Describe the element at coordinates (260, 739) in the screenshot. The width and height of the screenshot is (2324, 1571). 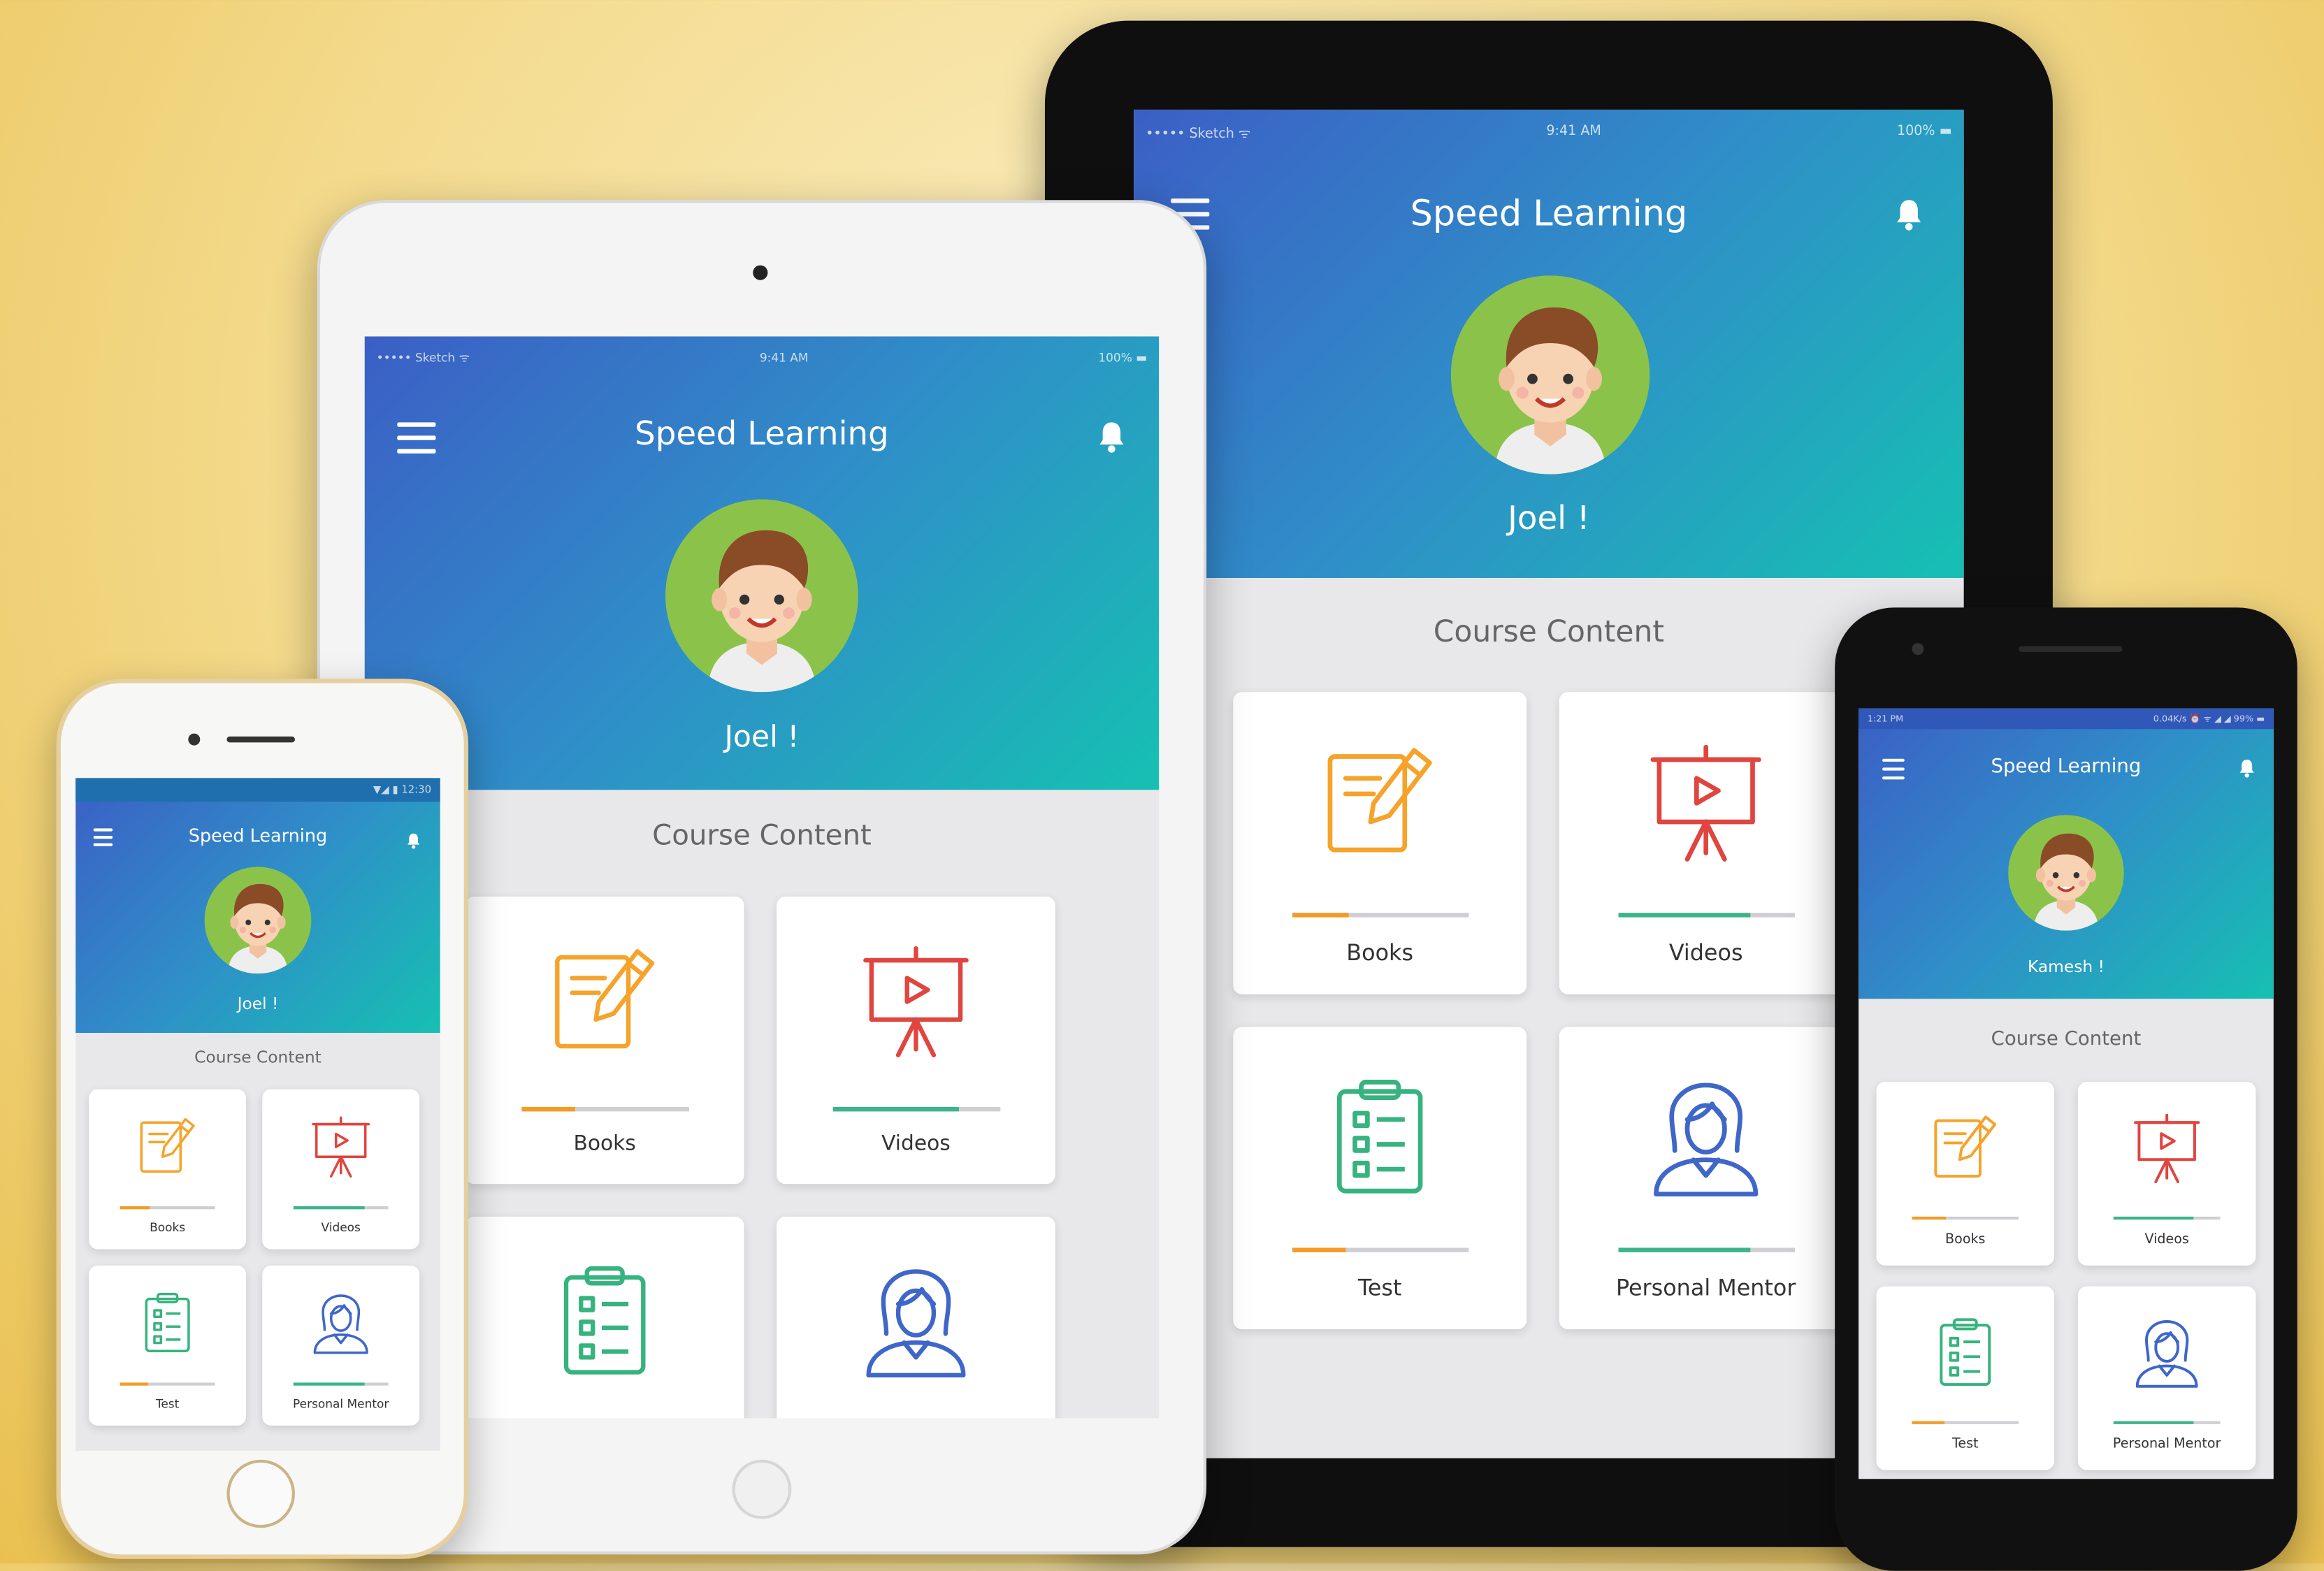
I see `earpiece` at that location.